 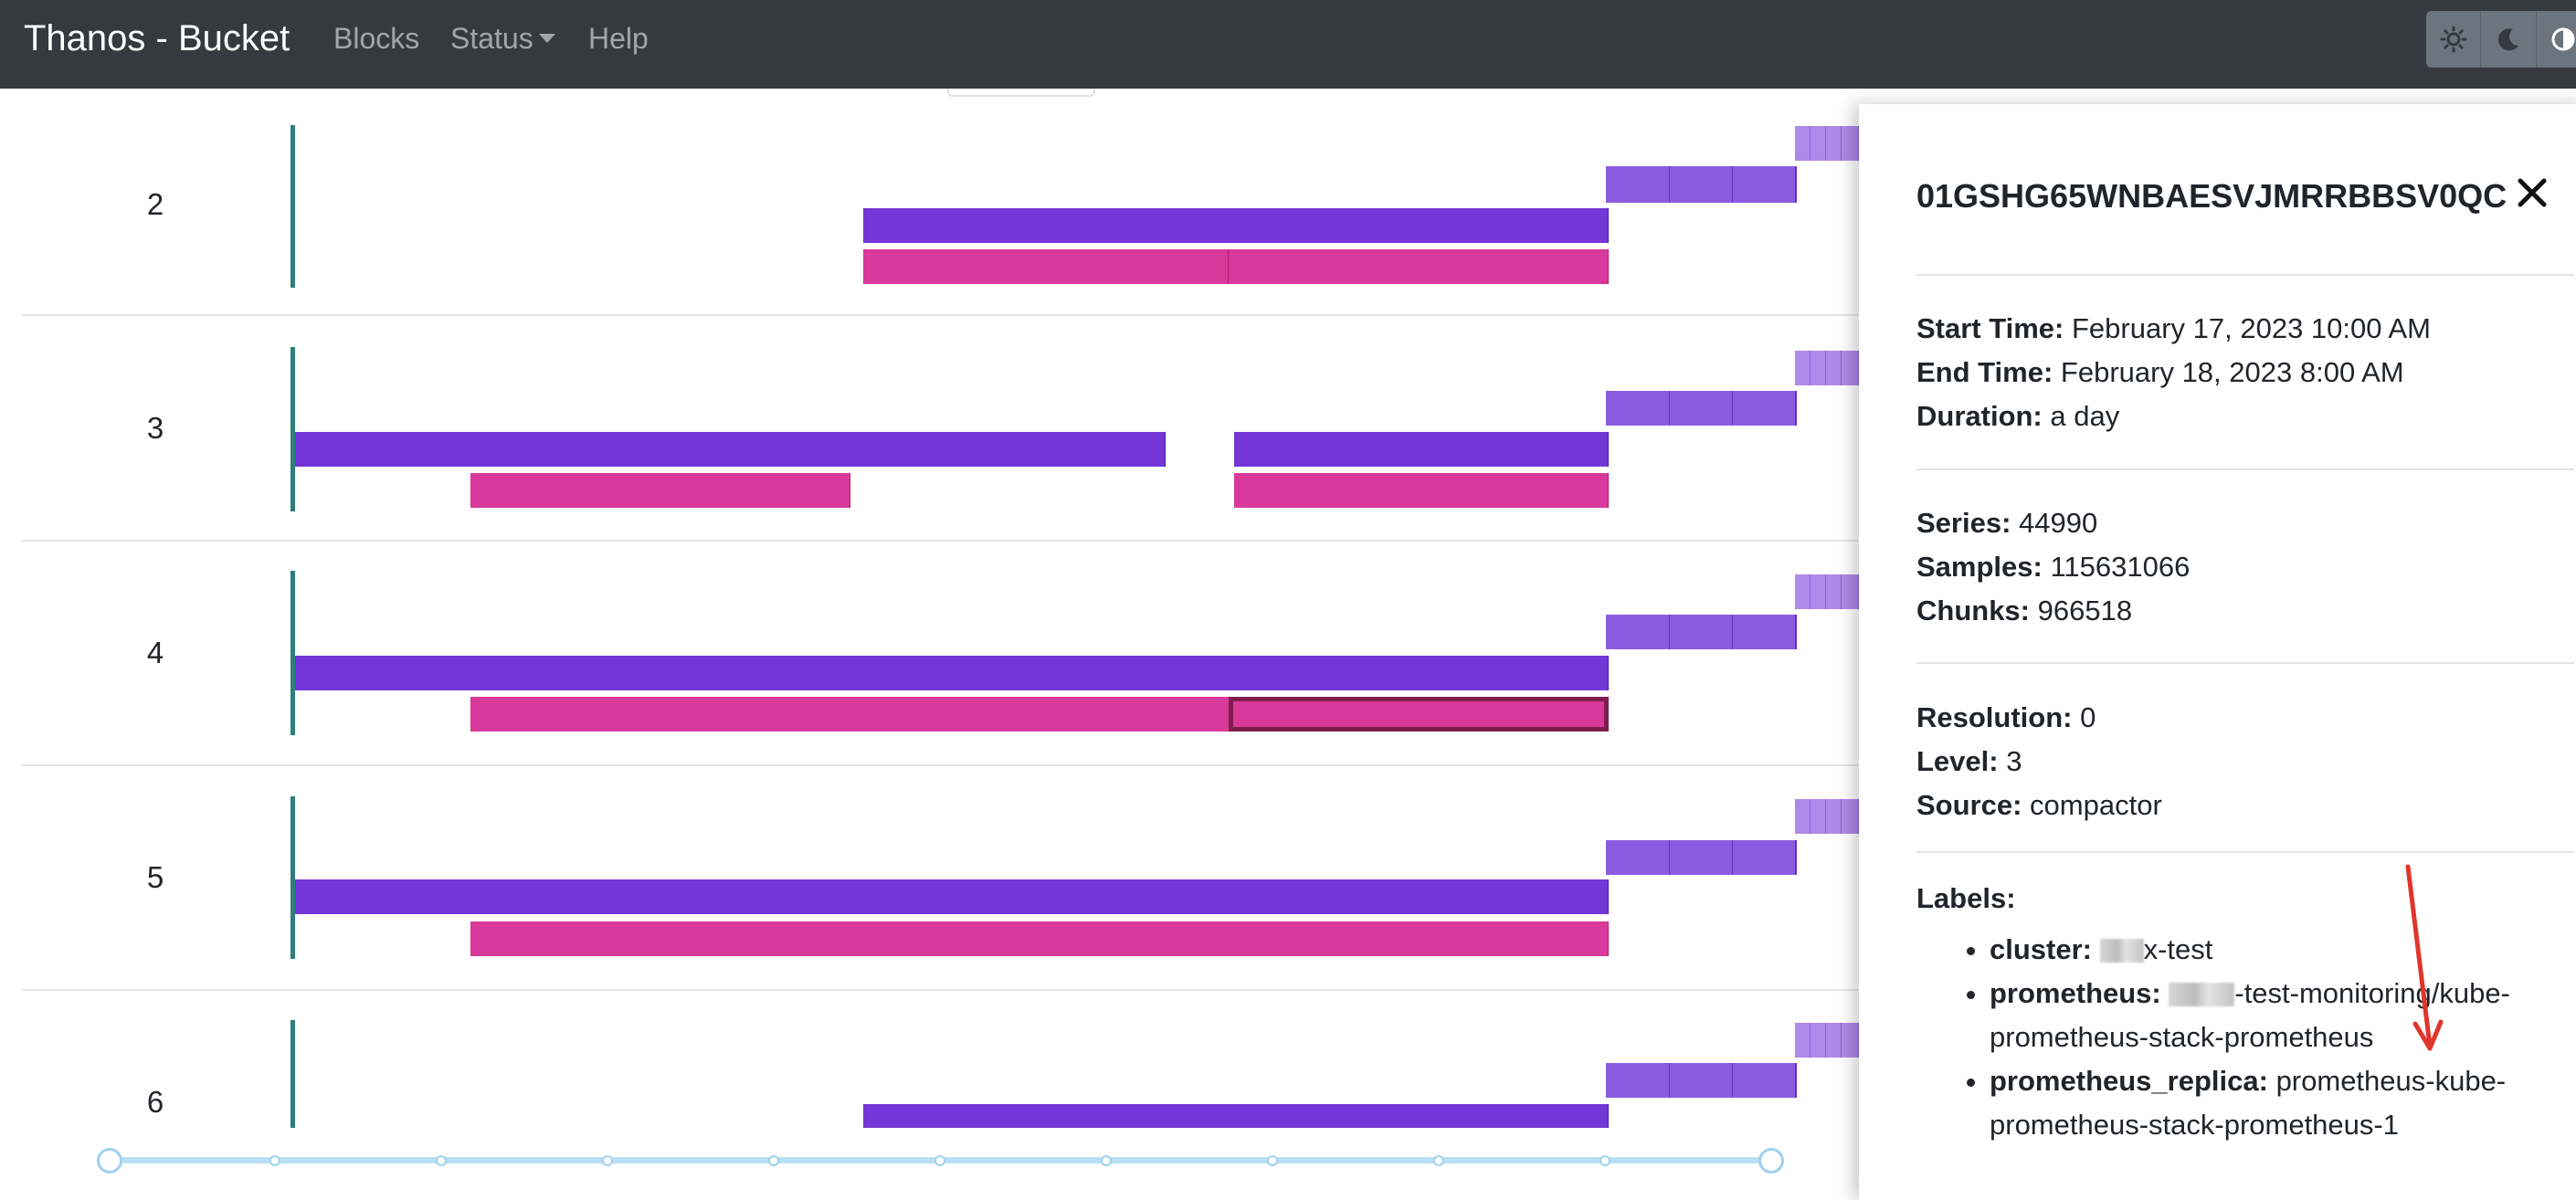 I want to click on samples-value: 115631066, so click(x=2120, y=567).